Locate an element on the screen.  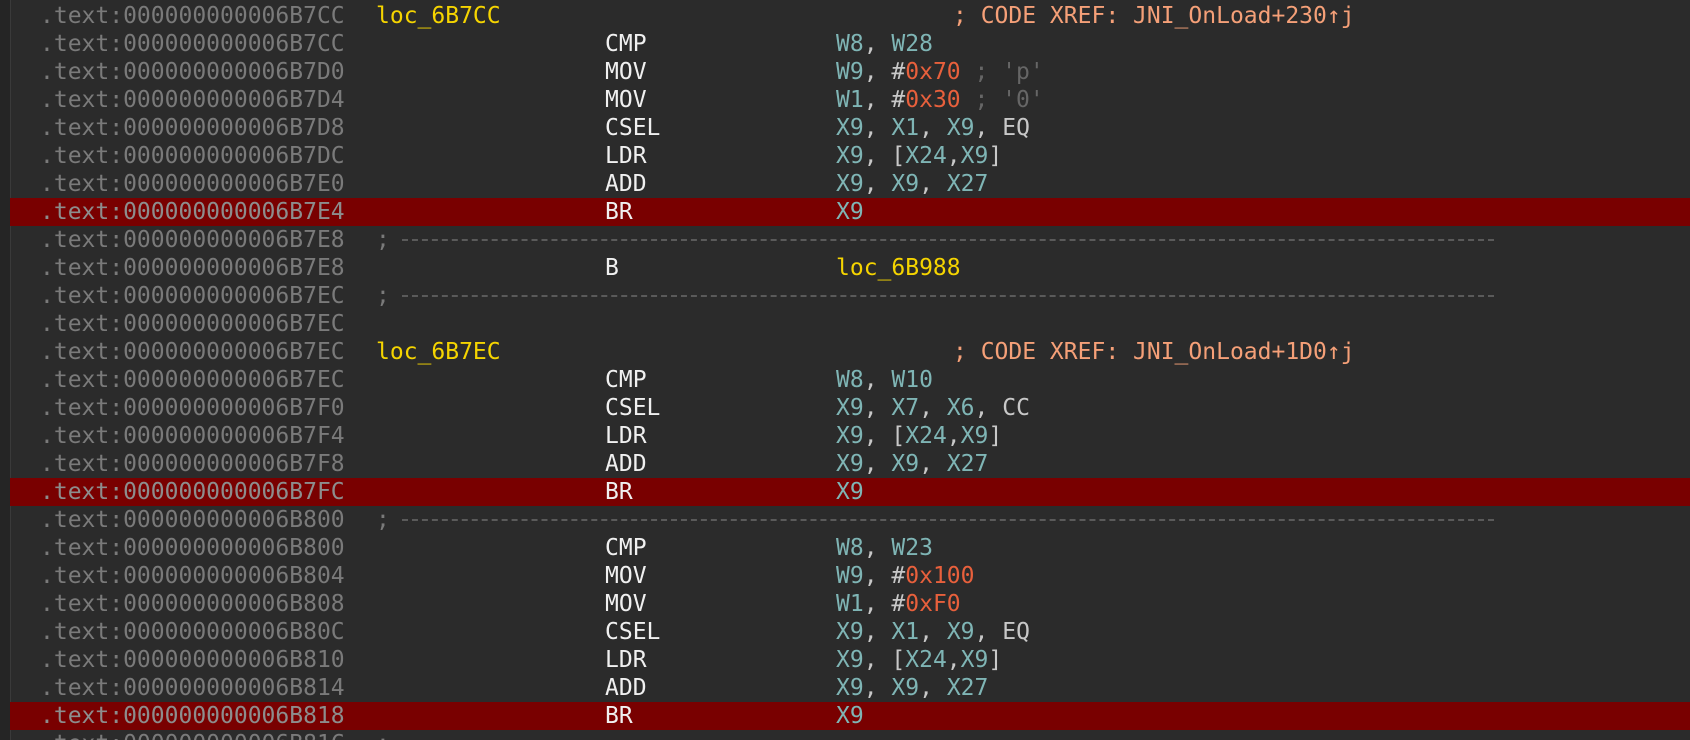
instruction-mnemonic: MOV is located at coordinates (626, 604).